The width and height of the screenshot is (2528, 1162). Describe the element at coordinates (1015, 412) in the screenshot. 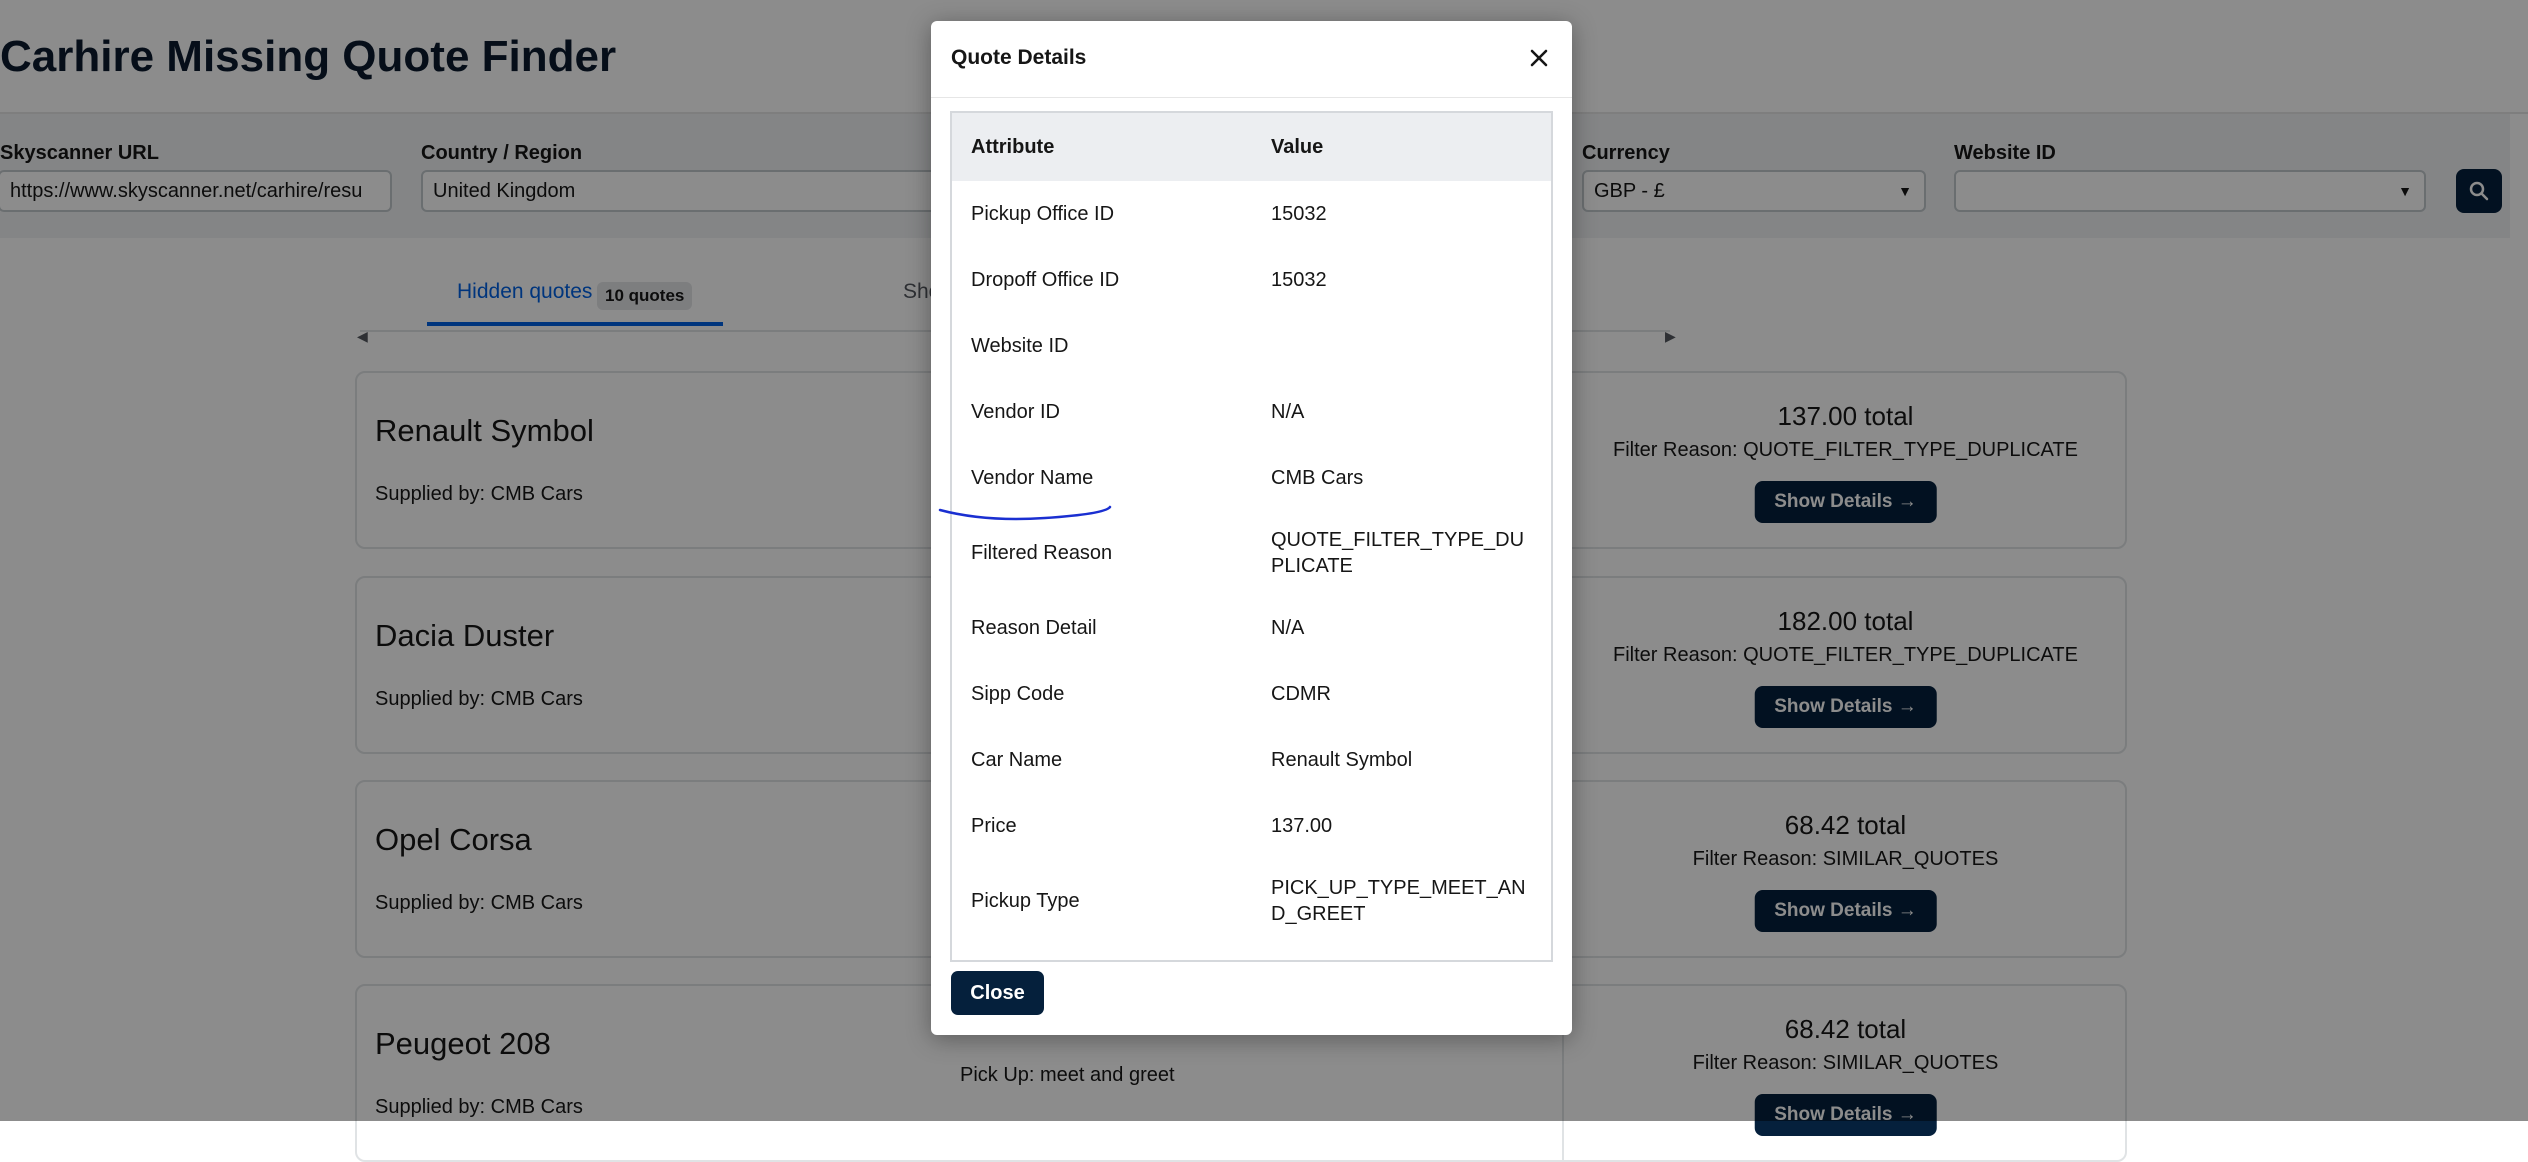

I see `attribute-cell: Vendor ID` at that location.